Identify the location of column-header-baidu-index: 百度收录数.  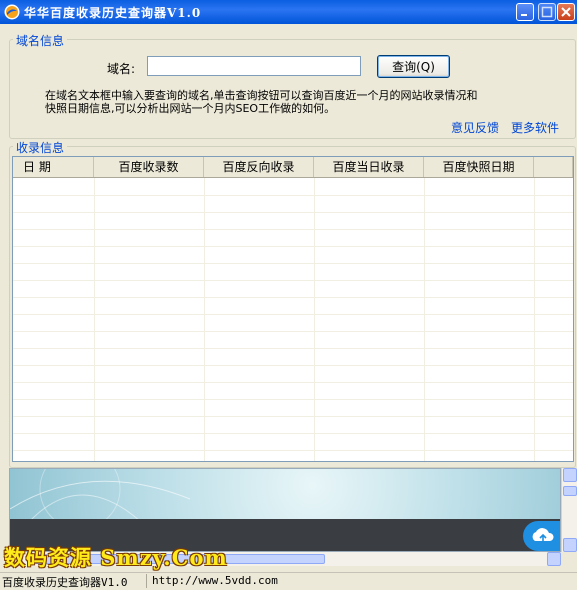
(149, 167).